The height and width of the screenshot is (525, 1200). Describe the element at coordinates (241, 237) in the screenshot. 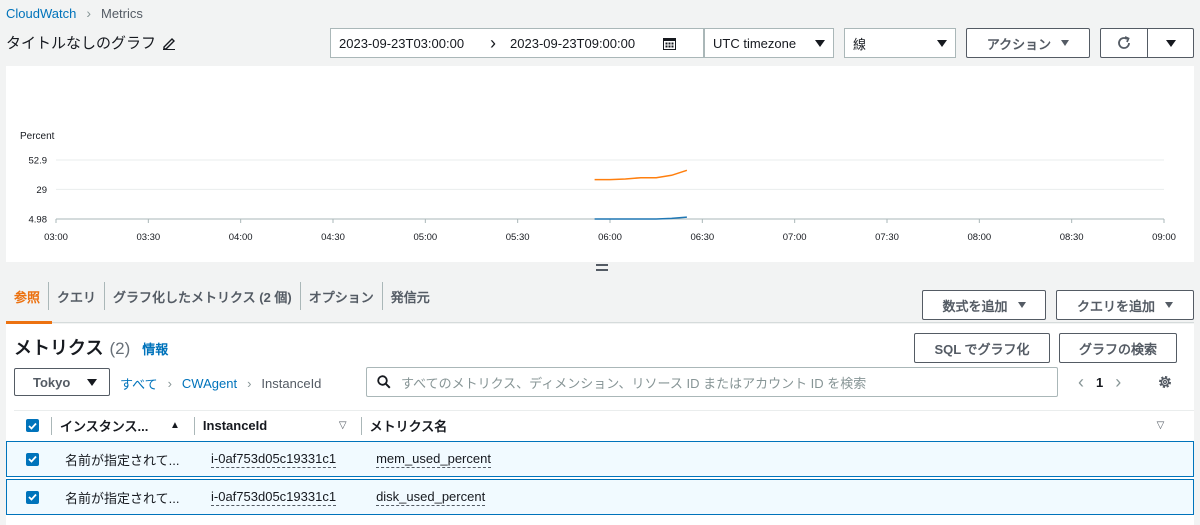

I see `x-tick-label: 04:00` at that location.